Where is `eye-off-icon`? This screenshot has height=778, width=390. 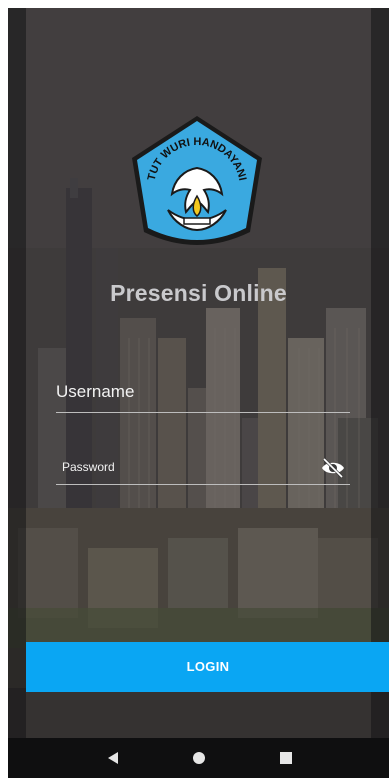
eye-off-icon is located at coordinates (333, 468).